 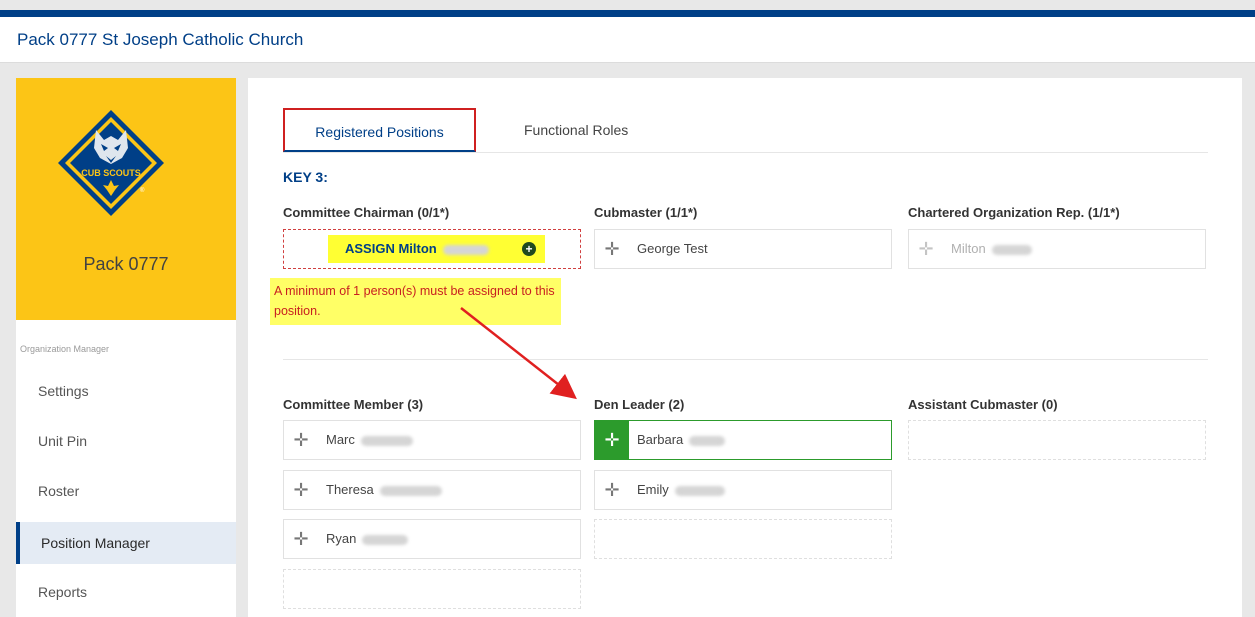 I want to click on committee-member-label: Committee Member (3), so click(x=353, y=404).